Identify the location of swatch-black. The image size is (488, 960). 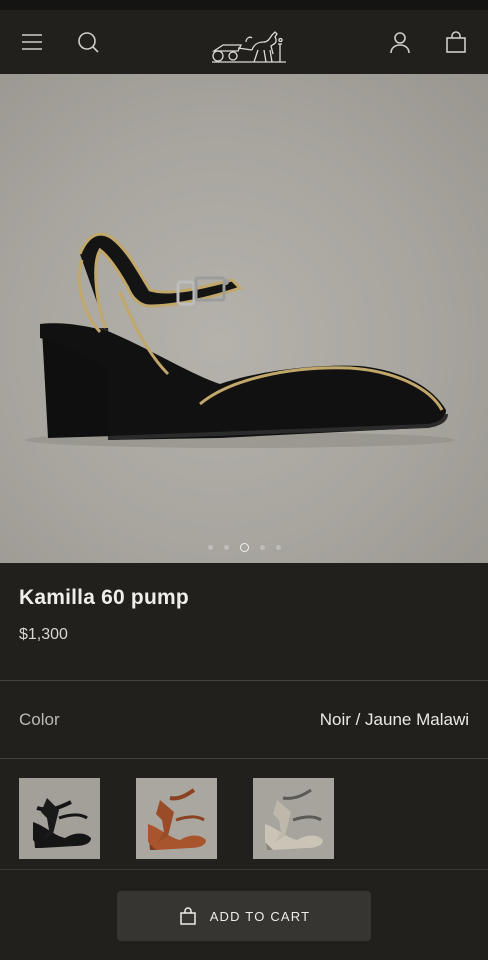
(59, 818).